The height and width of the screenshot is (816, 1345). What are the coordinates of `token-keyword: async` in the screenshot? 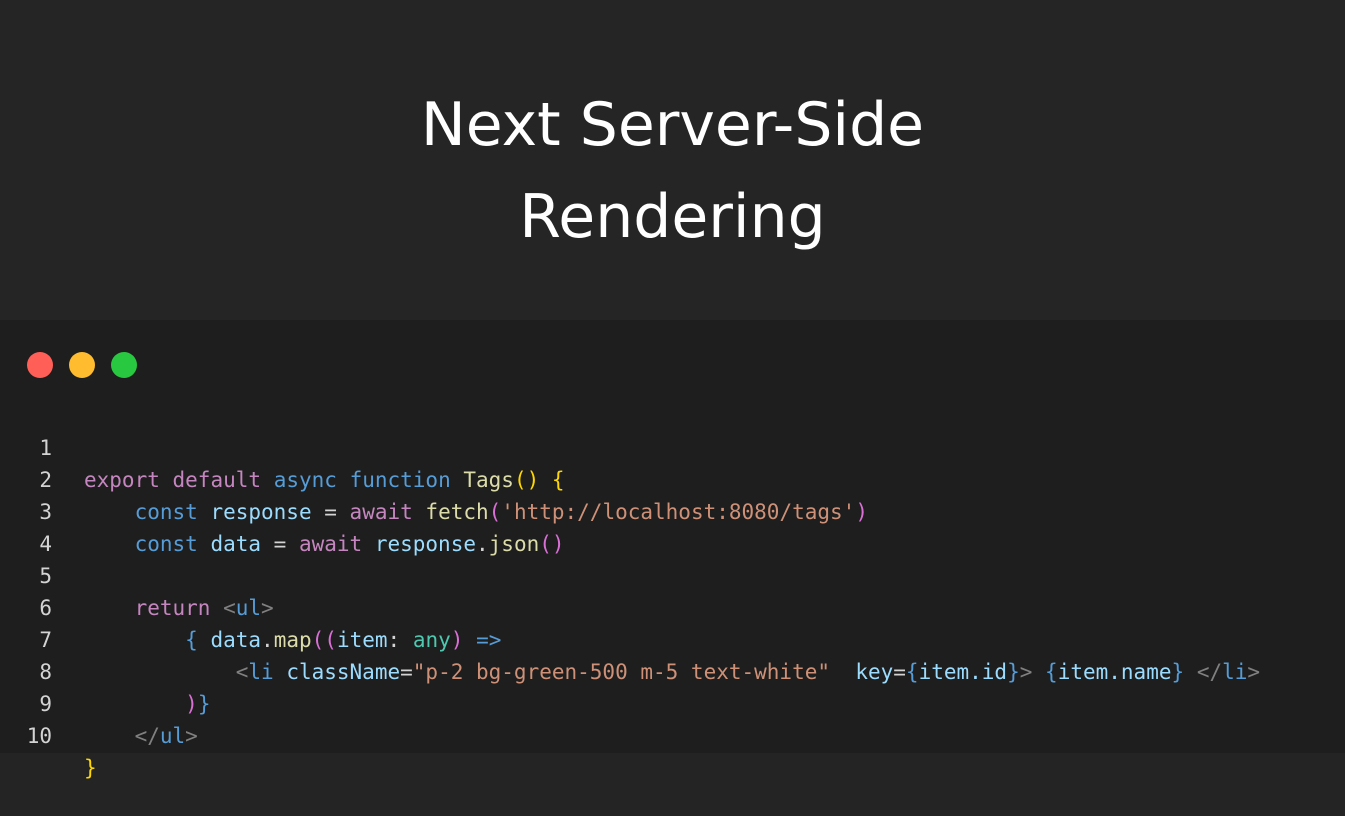 It's located at (305, 480).